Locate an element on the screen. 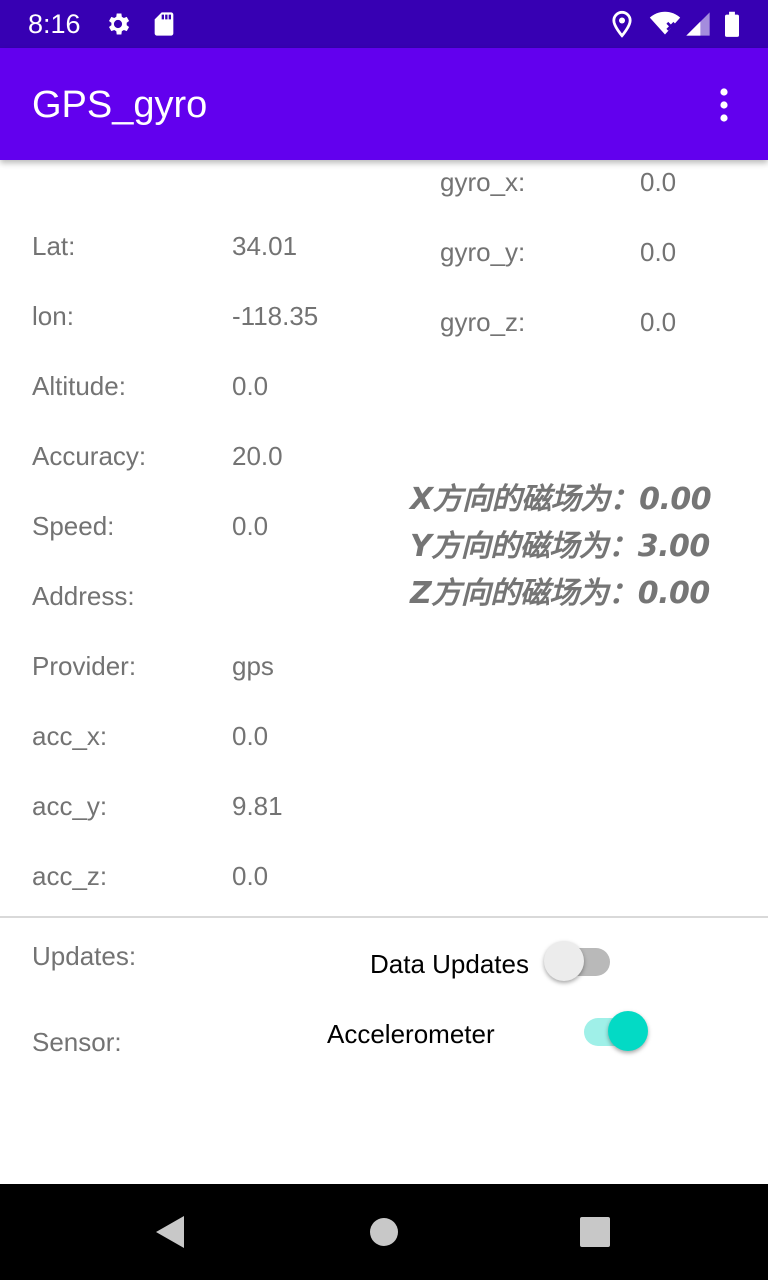 The height and width of the screenshot is (1280, 768). acc-z-label: acc_z: is located at coordinates (70, 876).